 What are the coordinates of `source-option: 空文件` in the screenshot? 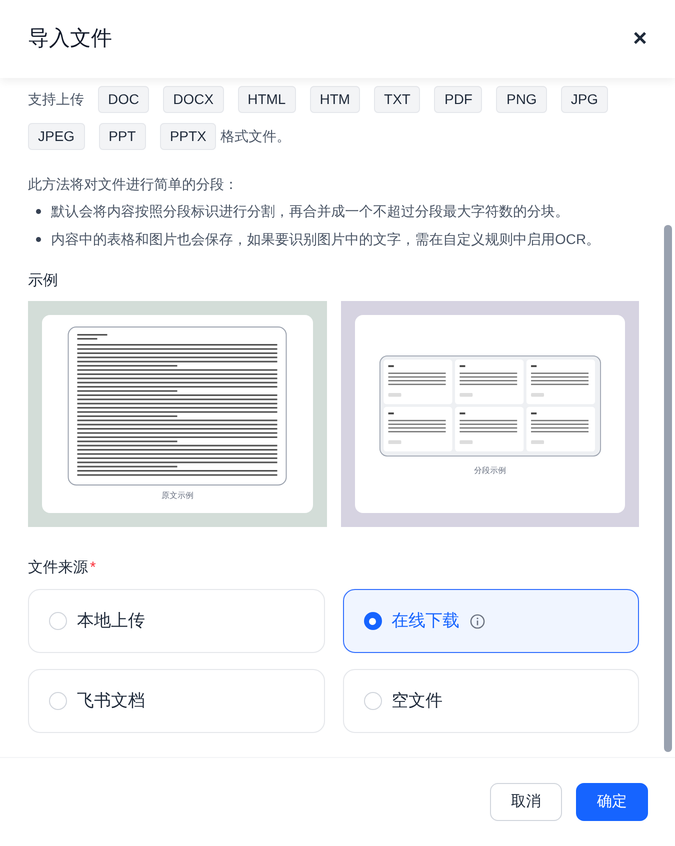 It's located at (490, 701).